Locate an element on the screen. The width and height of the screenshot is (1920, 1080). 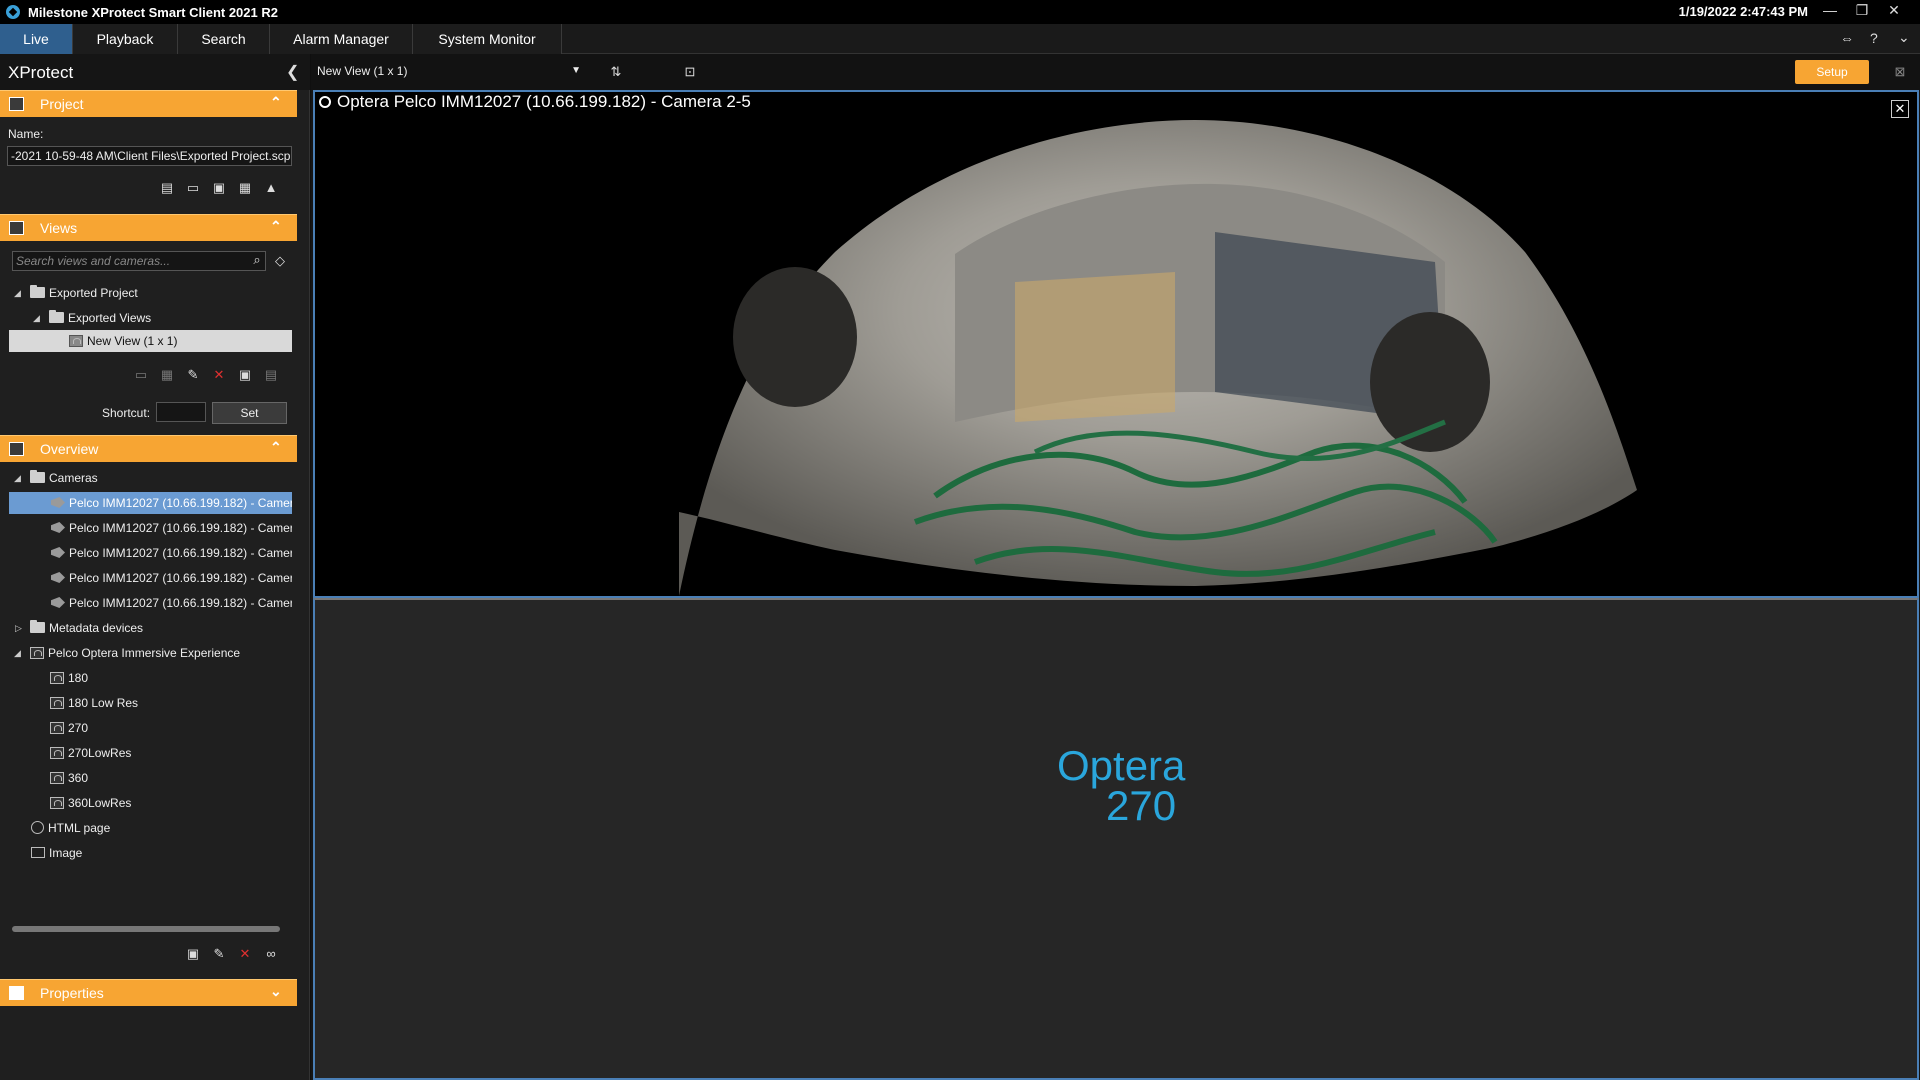
zoom-view-icon: ⊡ is located at coordinates (690, 72).